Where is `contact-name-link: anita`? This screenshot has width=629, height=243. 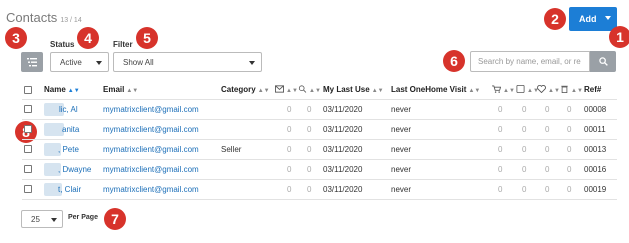 contact-name-link: anita is located at coordinates (70, 129).